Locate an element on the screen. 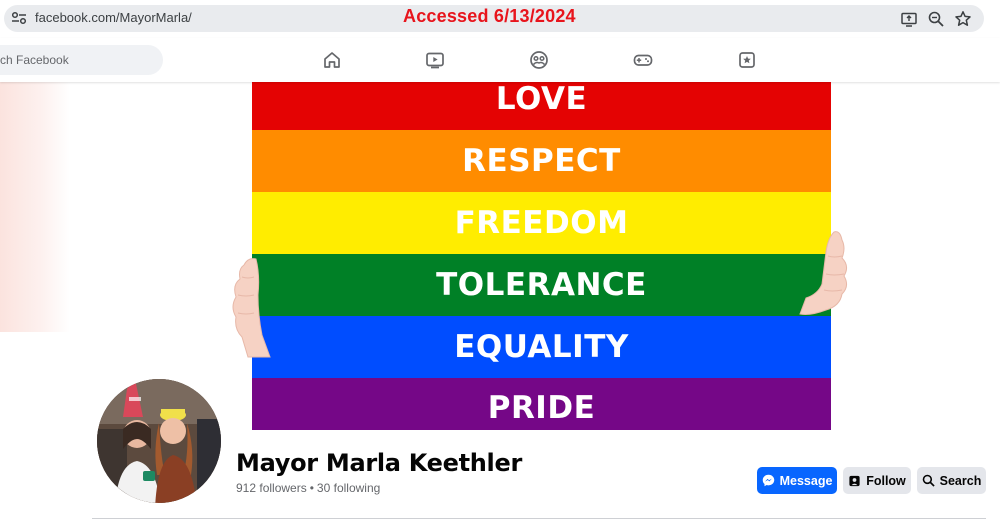 The image size is (1000, 527). cast-icon is located at coordinates (909, 19).